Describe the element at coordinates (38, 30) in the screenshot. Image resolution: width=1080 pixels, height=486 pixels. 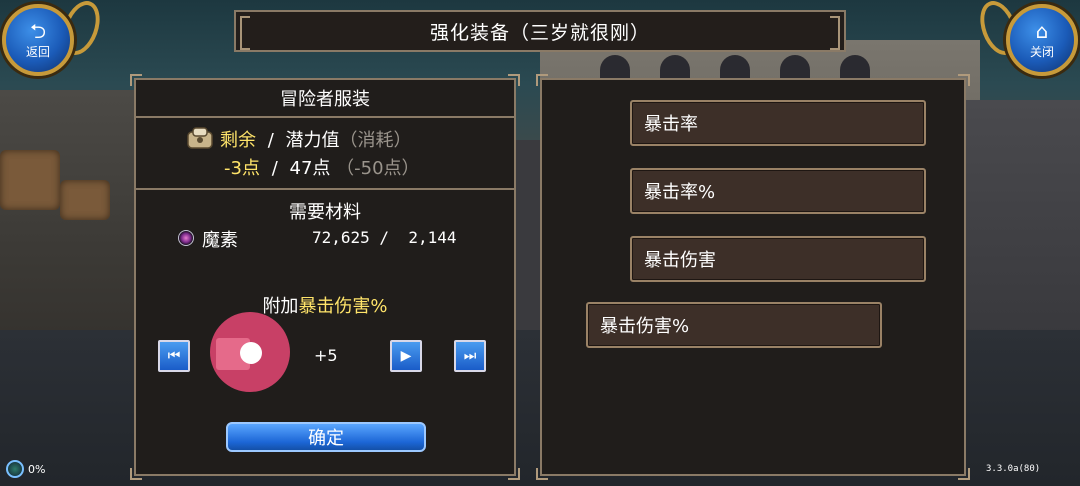
I see `back-arrow-icon: ⮌` at that location.